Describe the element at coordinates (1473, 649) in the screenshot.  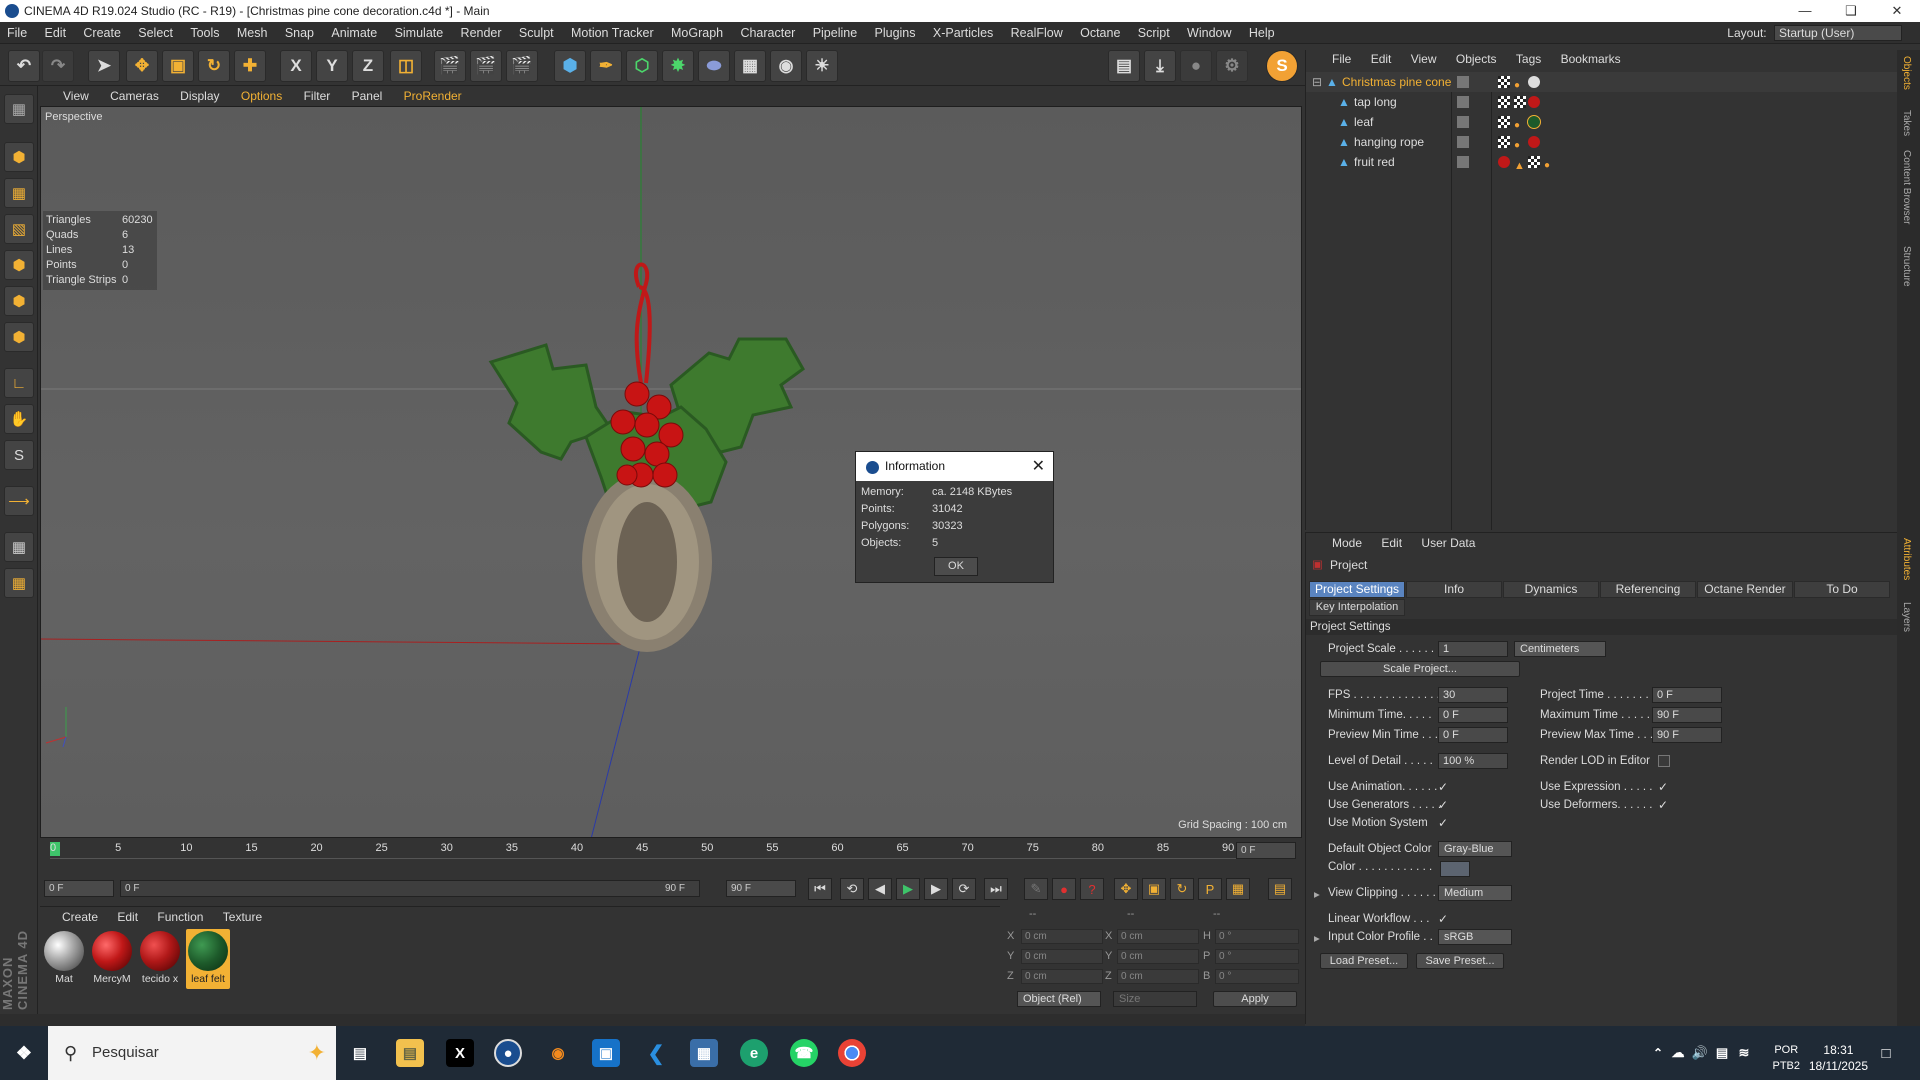
I see `project-scale-field: 1` at that location.